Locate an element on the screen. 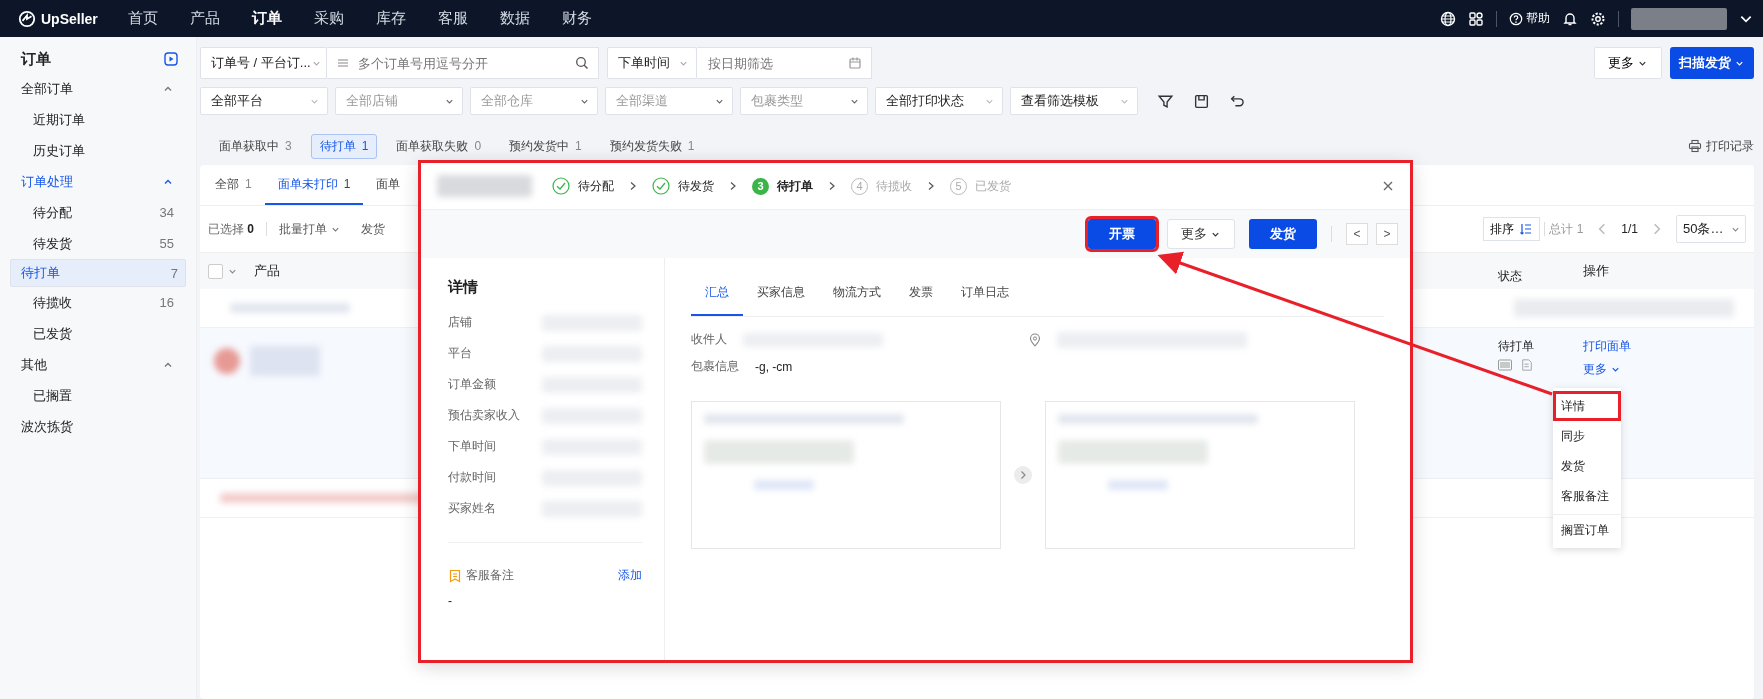 The height and width of the screenshot is (699, 1763). nav-item: 产品 is located at coordinates (221, 18).